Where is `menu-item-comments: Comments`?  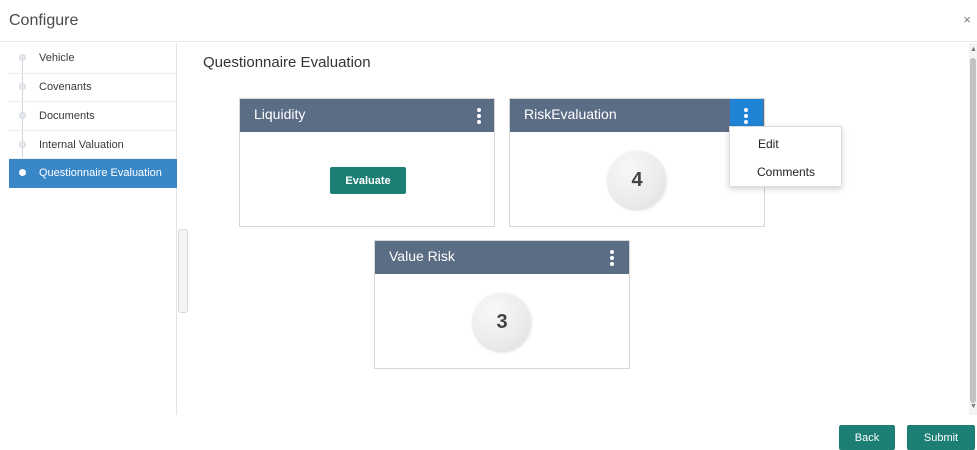 menu-item-comments: Comments is located at coordinates (786, 172).